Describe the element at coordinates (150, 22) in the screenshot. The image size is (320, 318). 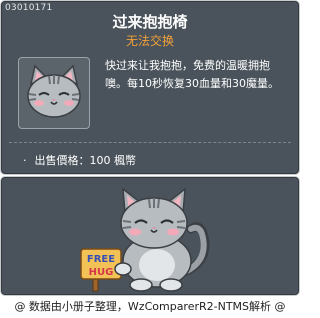
I see `item-name: 过来抱抱椅` at that location.